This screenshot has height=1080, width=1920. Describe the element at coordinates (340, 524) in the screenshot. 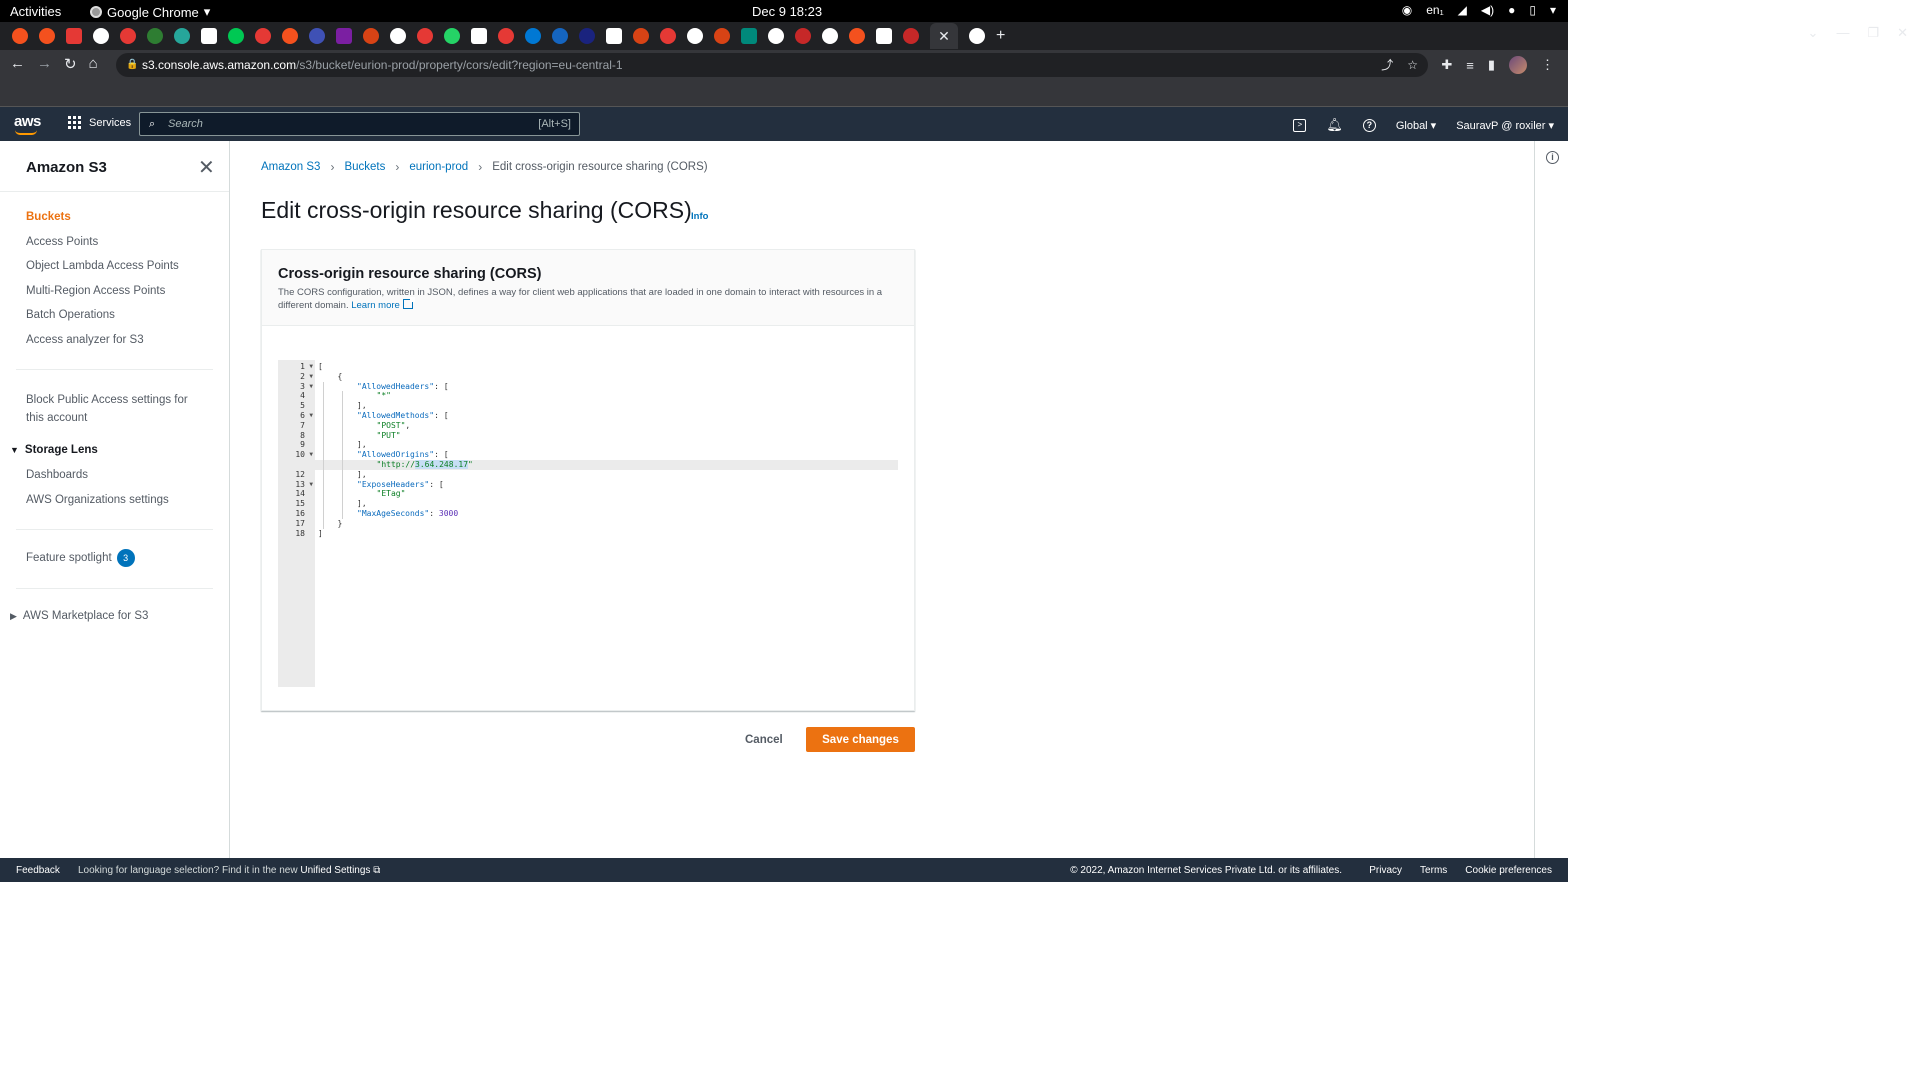

I see `code-line: }` at that location.